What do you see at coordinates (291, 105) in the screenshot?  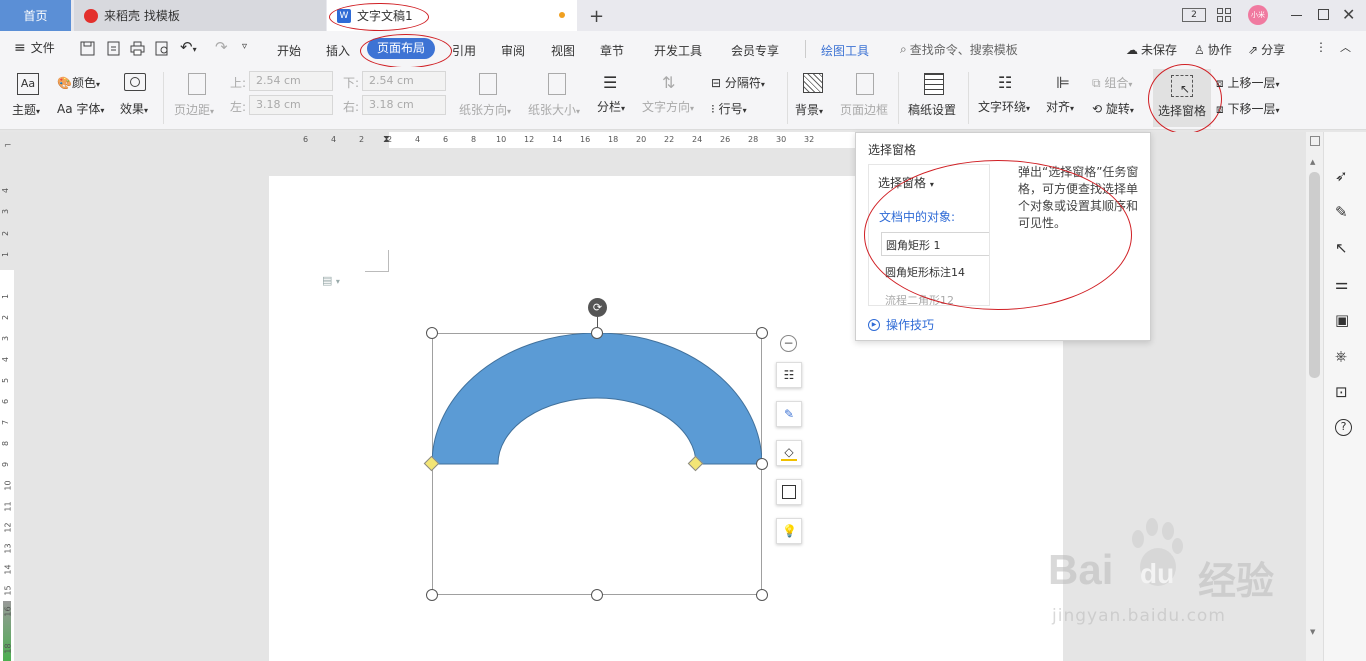 I see `margin-left-input: 3.18 cm` at bounding box center [291, 105].